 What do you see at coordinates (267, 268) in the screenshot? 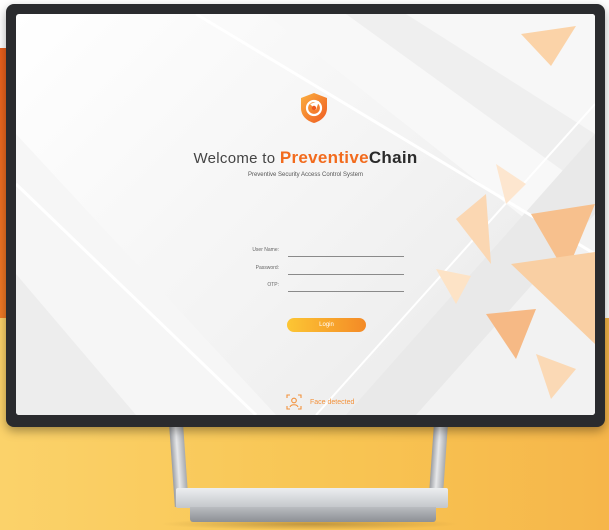
I see `password-label: Password:` at bounding box center [267, 268].